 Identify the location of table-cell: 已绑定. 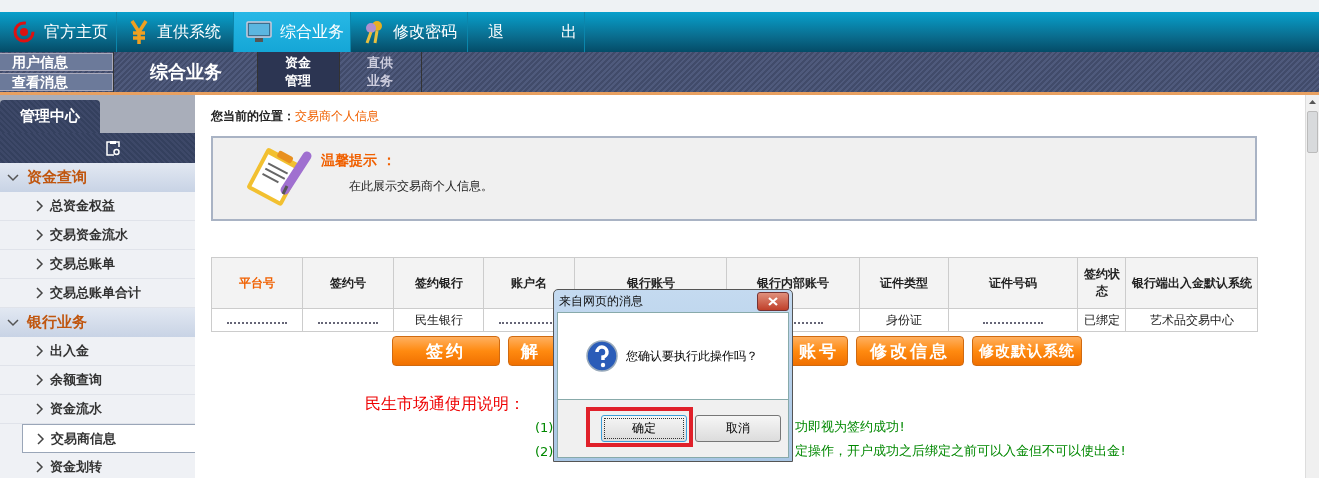
(1101, 320).